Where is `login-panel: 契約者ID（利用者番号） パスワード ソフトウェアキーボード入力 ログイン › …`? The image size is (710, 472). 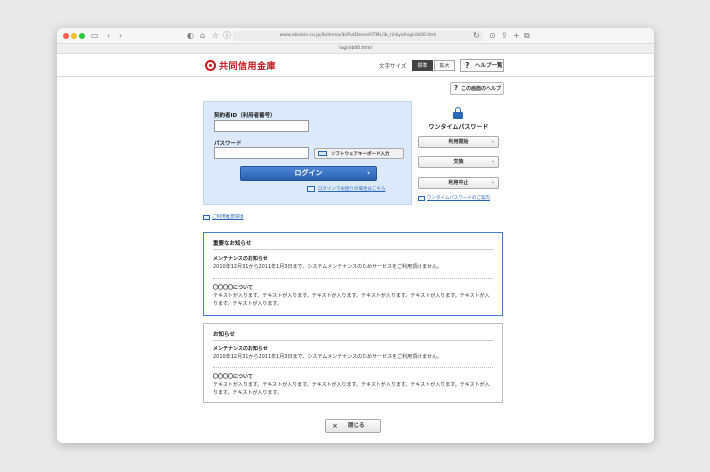 login-panel: 契約者ID（利用者番号） パスワード ソフトウェアキーボード入力 ログイン › … is located at coordinates (307, 153).